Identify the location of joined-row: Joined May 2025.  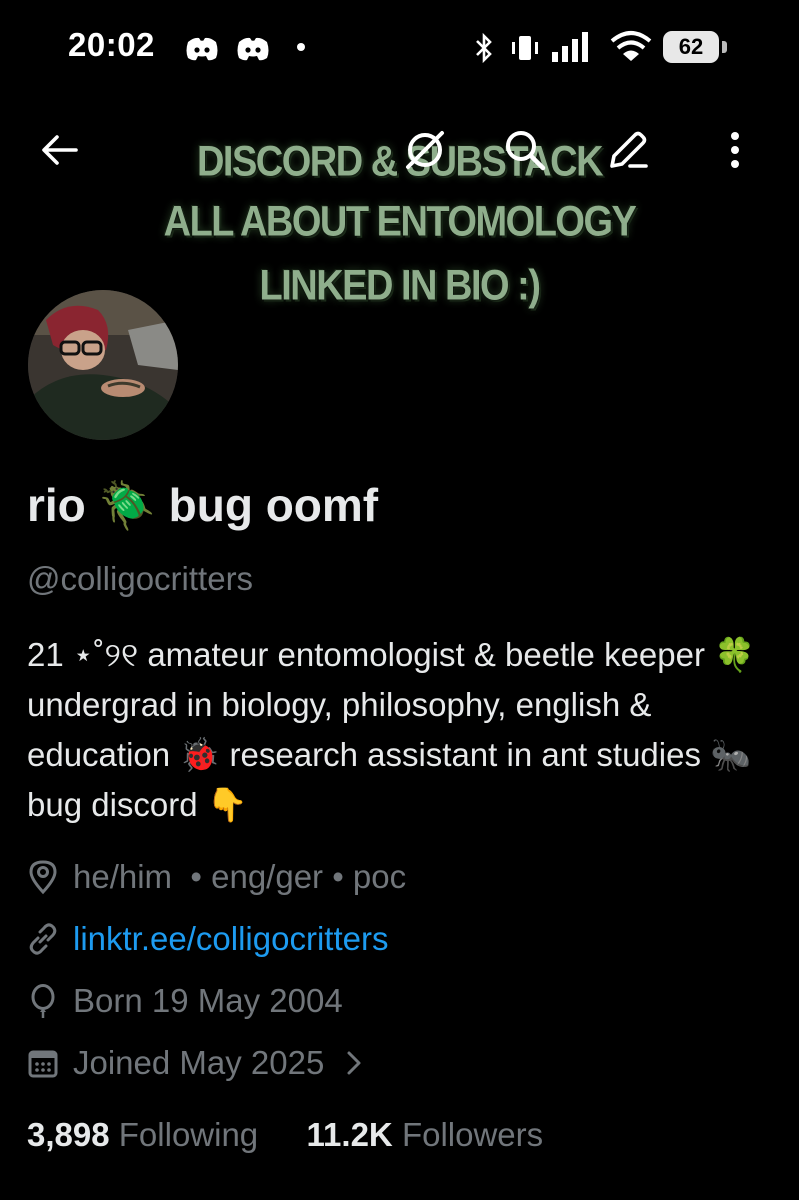
(201, 1063).